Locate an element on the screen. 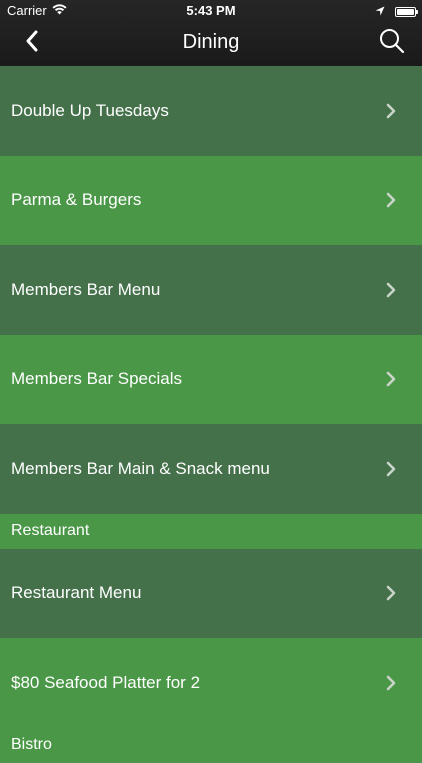 This screenshot has width=422, height=763. list-item: Parma & Burgers is located at coordinates (211, 200).